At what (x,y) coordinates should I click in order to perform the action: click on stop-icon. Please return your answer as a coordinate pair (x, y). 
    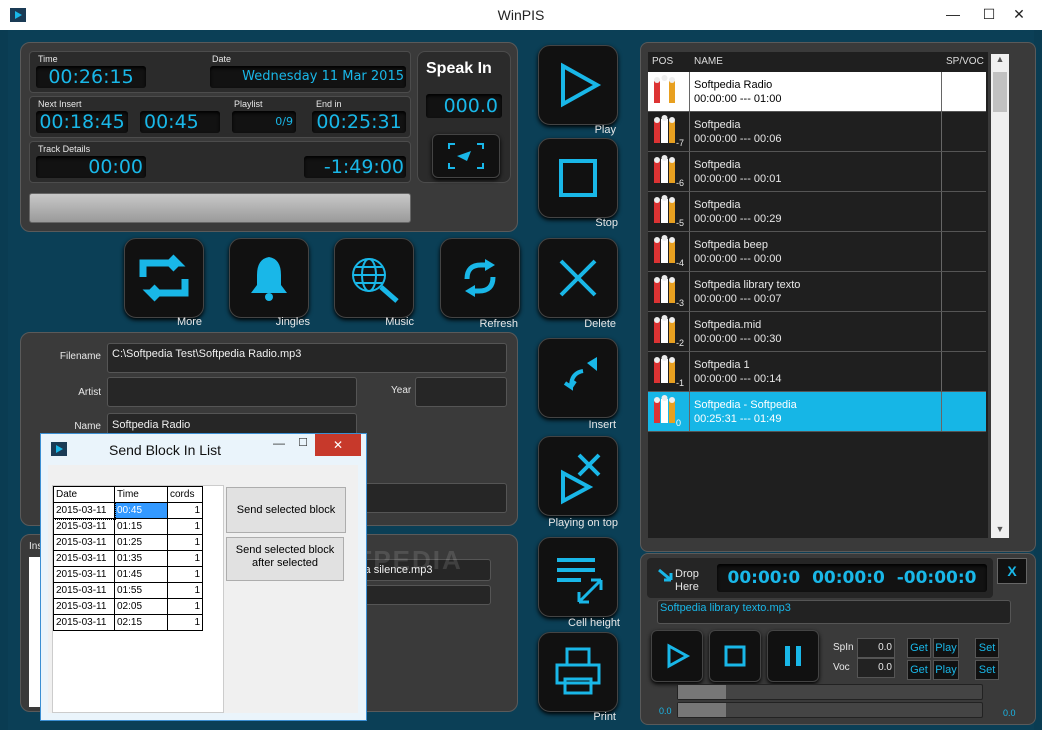
    Looking at the image, I should click on (578, 178).